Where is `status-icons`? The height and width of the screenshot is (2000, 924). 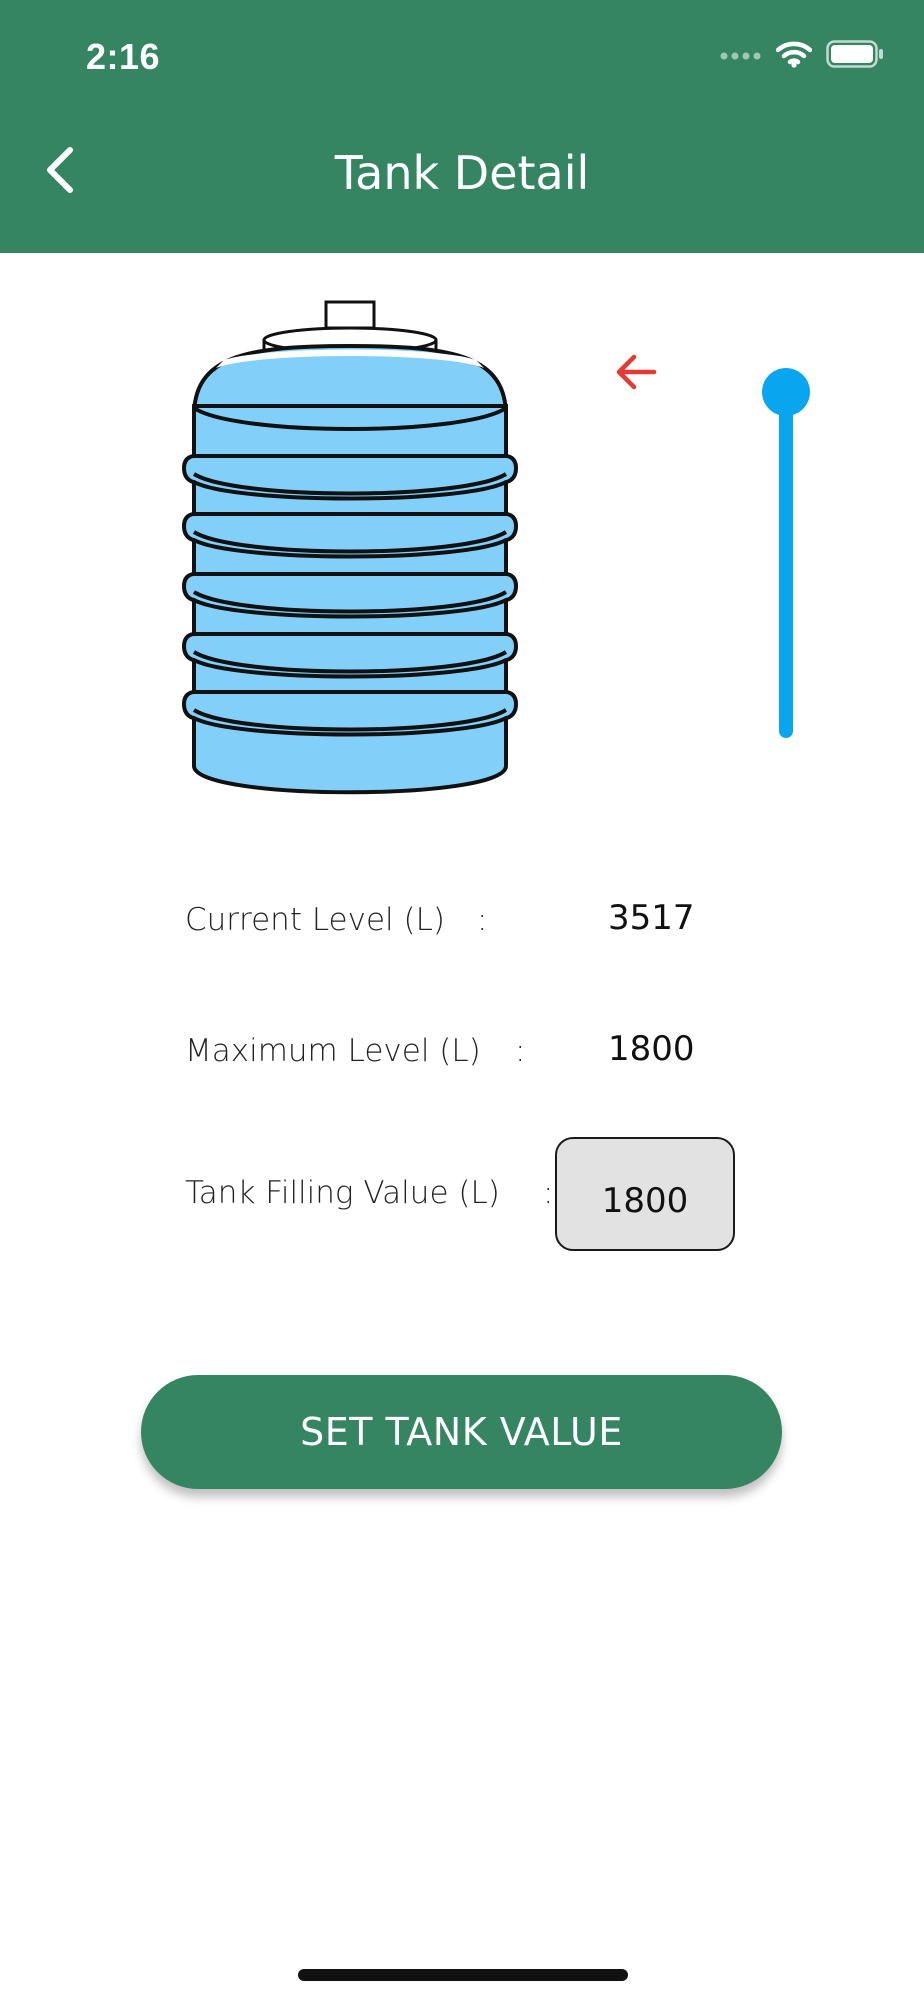 status-icons is located at coordinates (802, 56).